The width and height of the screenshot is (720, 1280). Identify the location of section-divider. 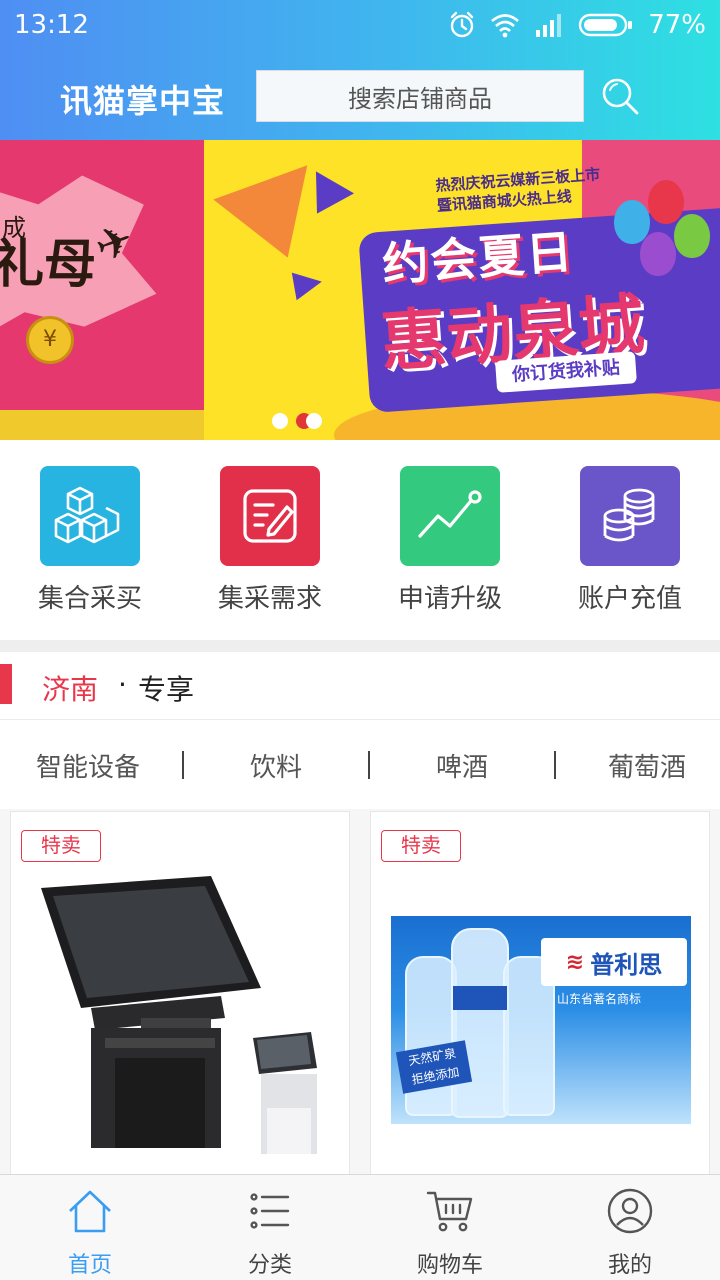
(360, 646).